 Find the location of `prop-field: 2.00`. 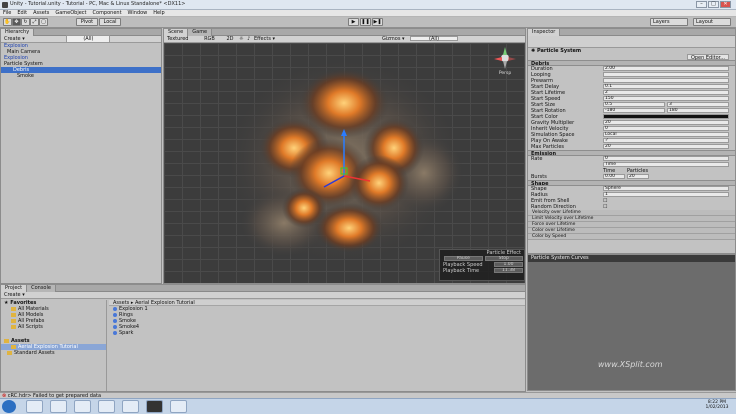

prop-field: 2.00 is located at coordinates (666, 68).